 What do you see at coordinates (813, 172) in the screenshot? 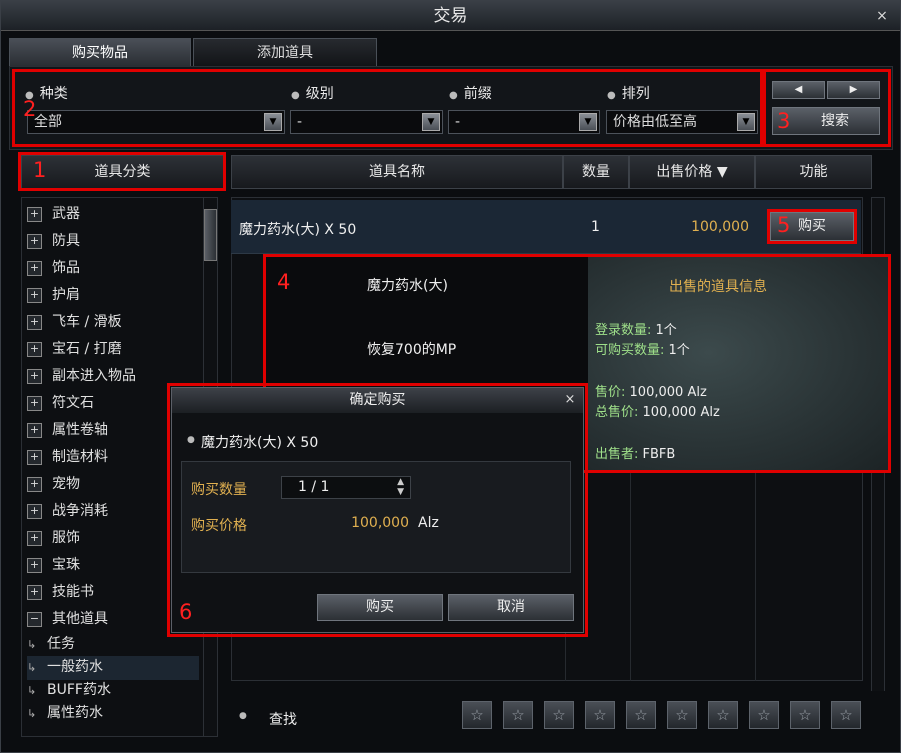
I see `column-header-action: 功能` at bounding box center [813, 172].